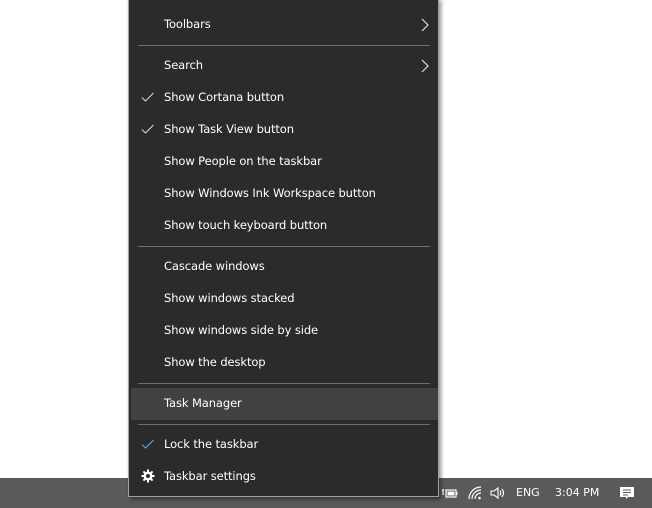  What do you see at coordinates (284, 445) in the screenshot?
I see `menu-item-lock-the-taskbar: Lock the taskbar` at bounding box center [284, 445].